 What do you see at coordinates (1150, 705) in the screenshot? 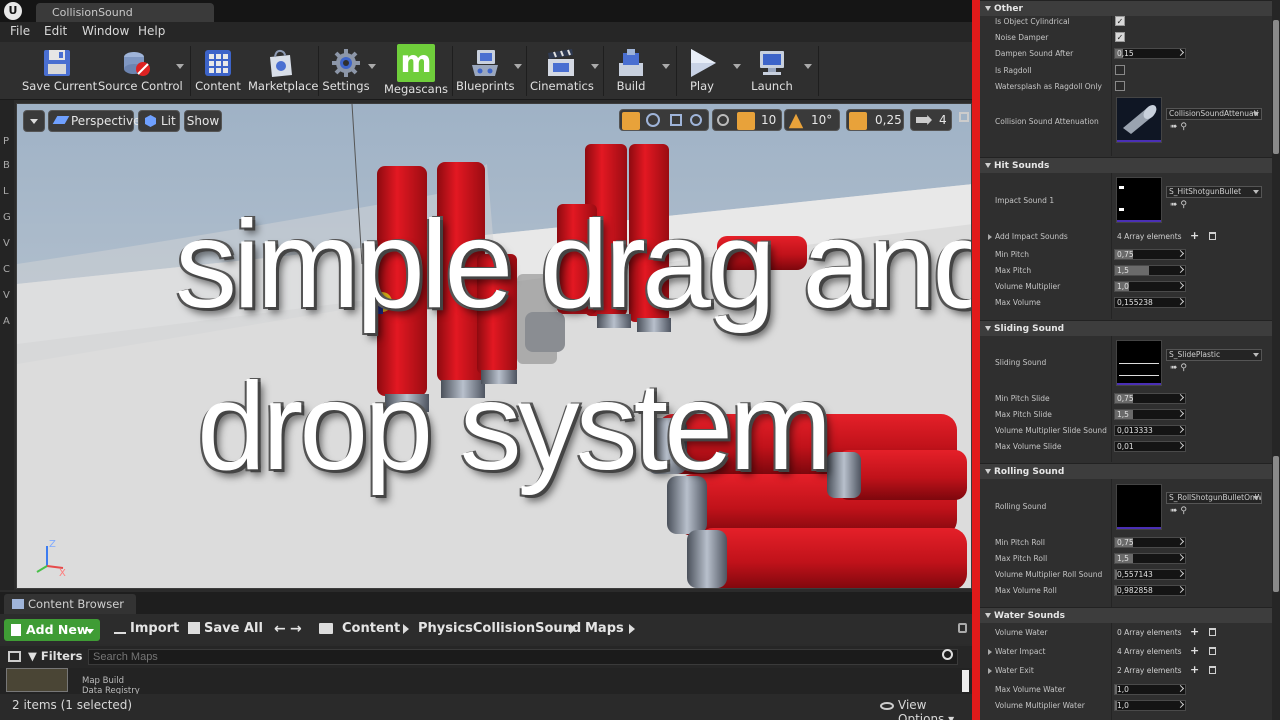
I see `volume-multiplier-water-field: 1,0` at bounding box center [1150, 705].